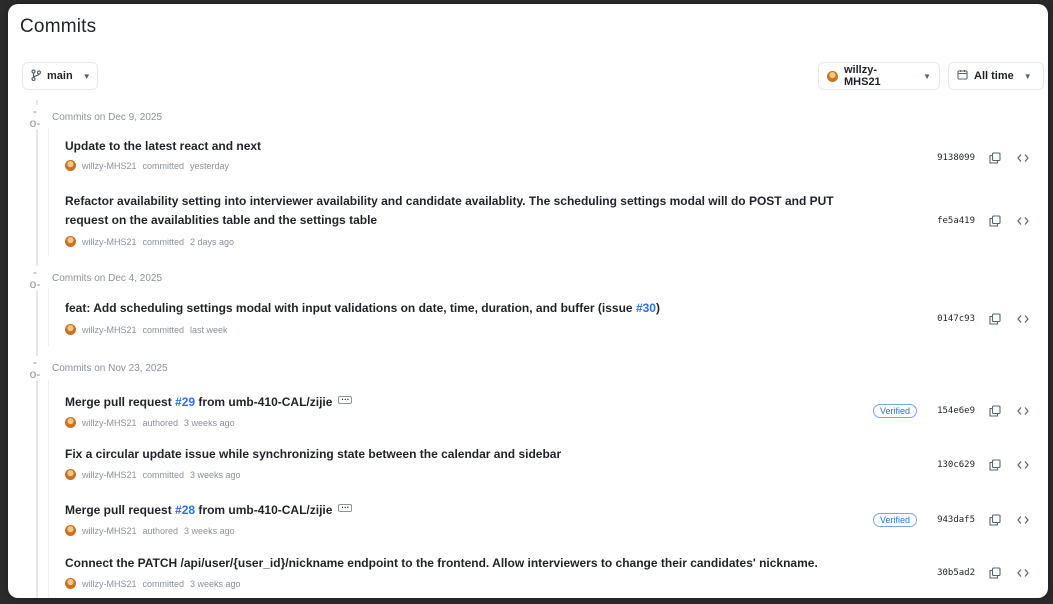 The width and height of the screenshot is (1053, 604). What do you see at coordinates (956, 411) in the screenshot?
I see `commit-sha: 154e6e9` at bounding box center [956, 411].